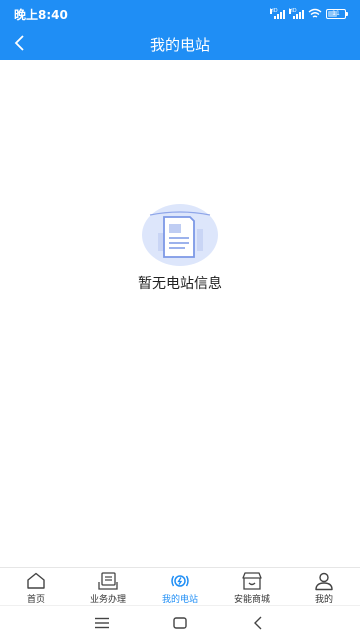  I want to click on status-icons: HD HD 11, so click(309, 13).